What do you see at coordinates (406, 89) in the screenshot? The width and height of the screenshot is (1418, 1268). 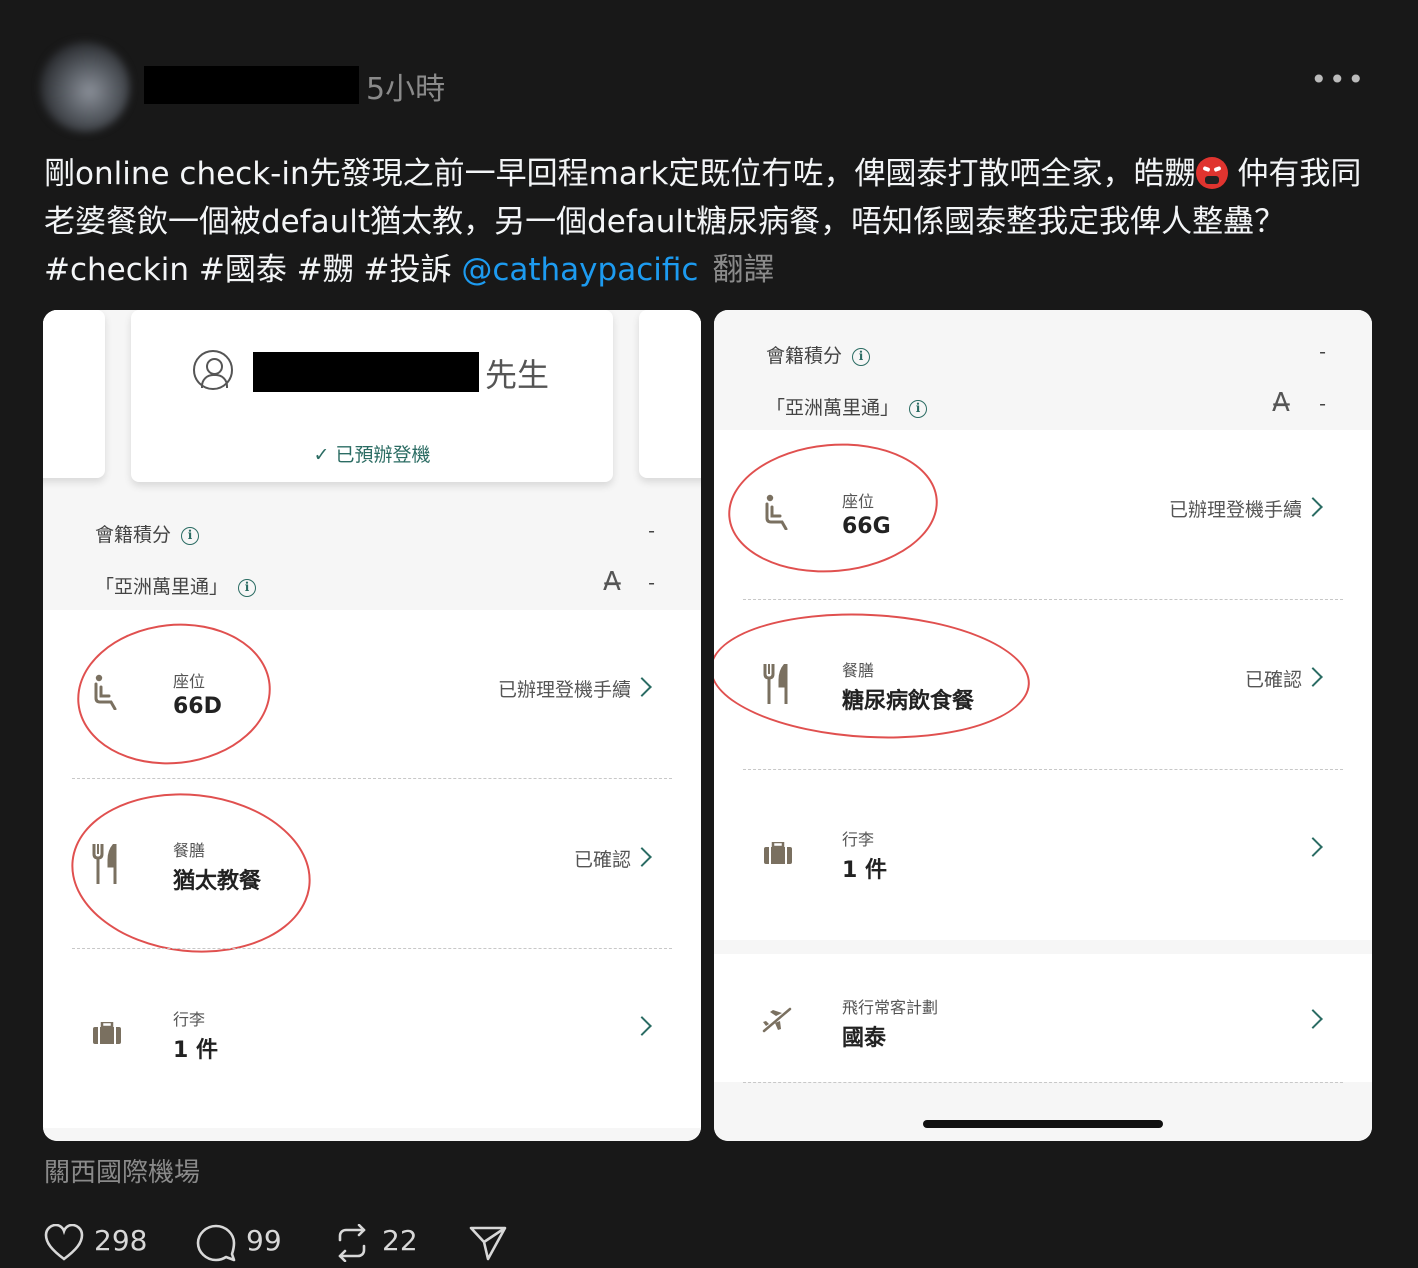 I see `post-time: 5小時` at bounding box center [406, 89].